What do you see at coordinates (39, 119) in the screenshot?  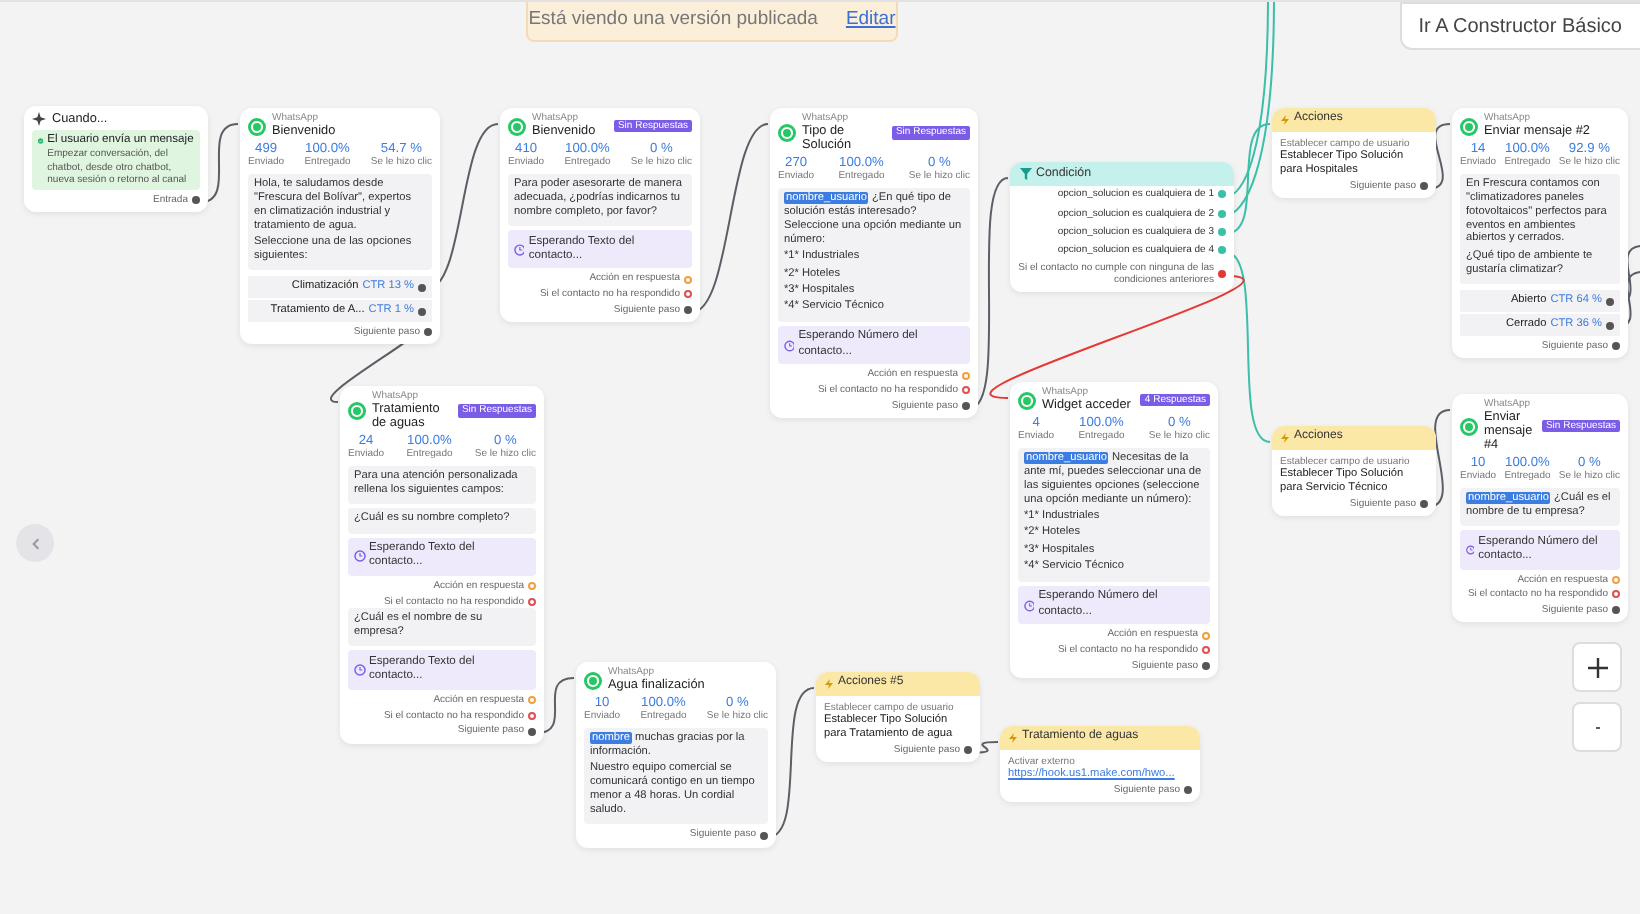 I see `sparkle-icon` at bounding box center [39, 119].